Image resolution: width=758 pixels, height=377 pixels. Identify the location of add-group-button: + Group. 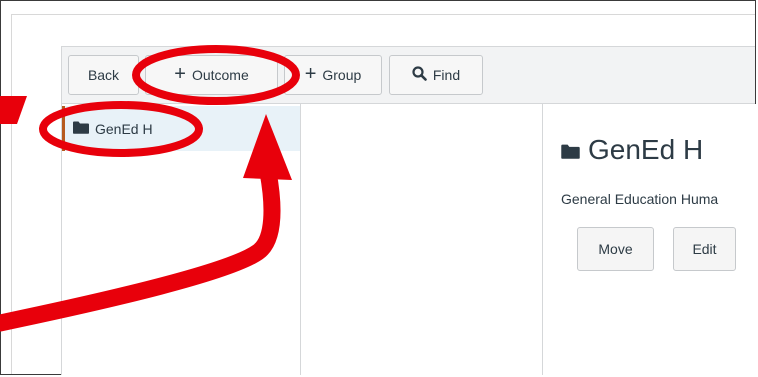
(333, 75).